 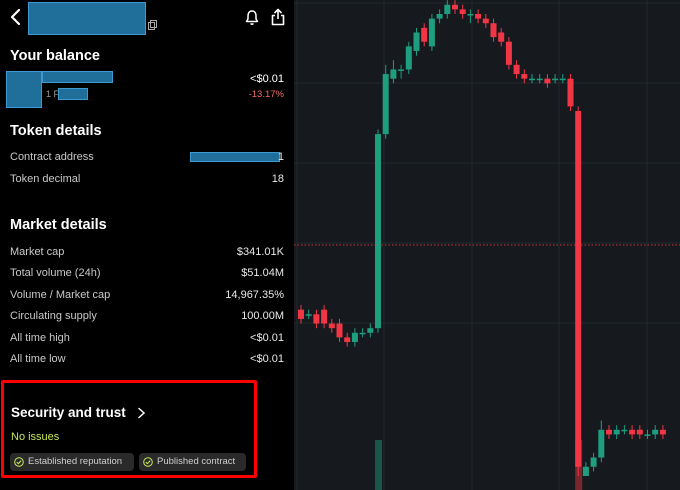 What do you see at coordinates (479, 465) in the screenshot?
I see `volume-bars` at bounding box center [479, 465].